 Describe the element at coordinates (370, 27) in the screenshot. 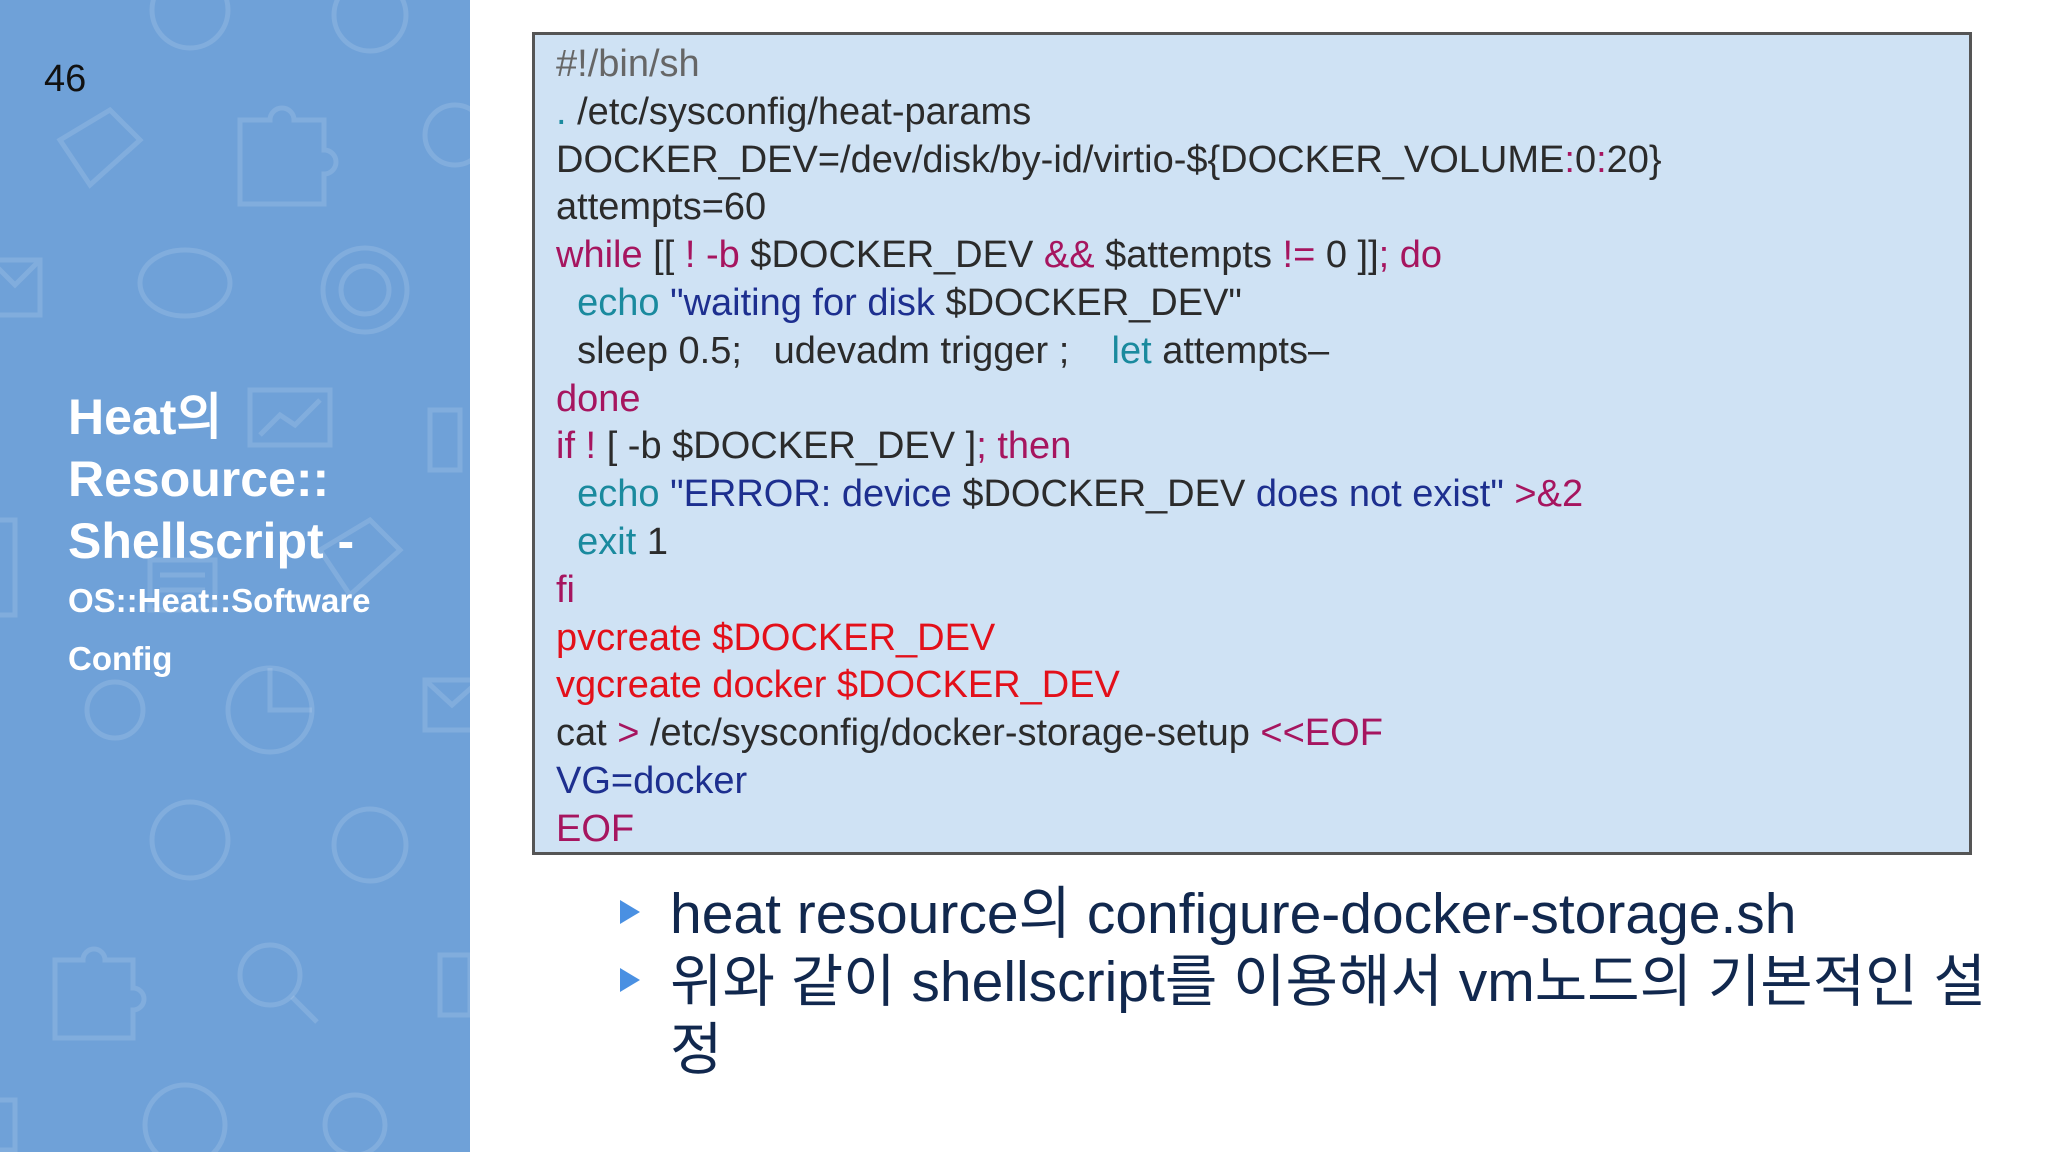

I see `check-circle-icon` at that location.